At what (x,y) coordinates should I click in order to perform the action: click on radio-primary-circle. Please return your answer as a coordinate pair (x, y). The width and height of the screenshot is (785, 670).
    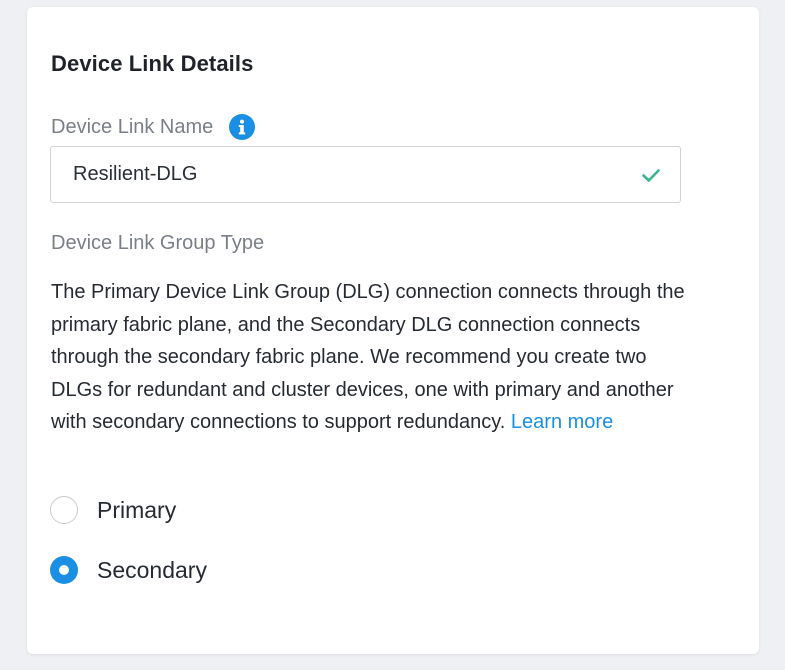
    Looking at the image, I should click on (64, 510).